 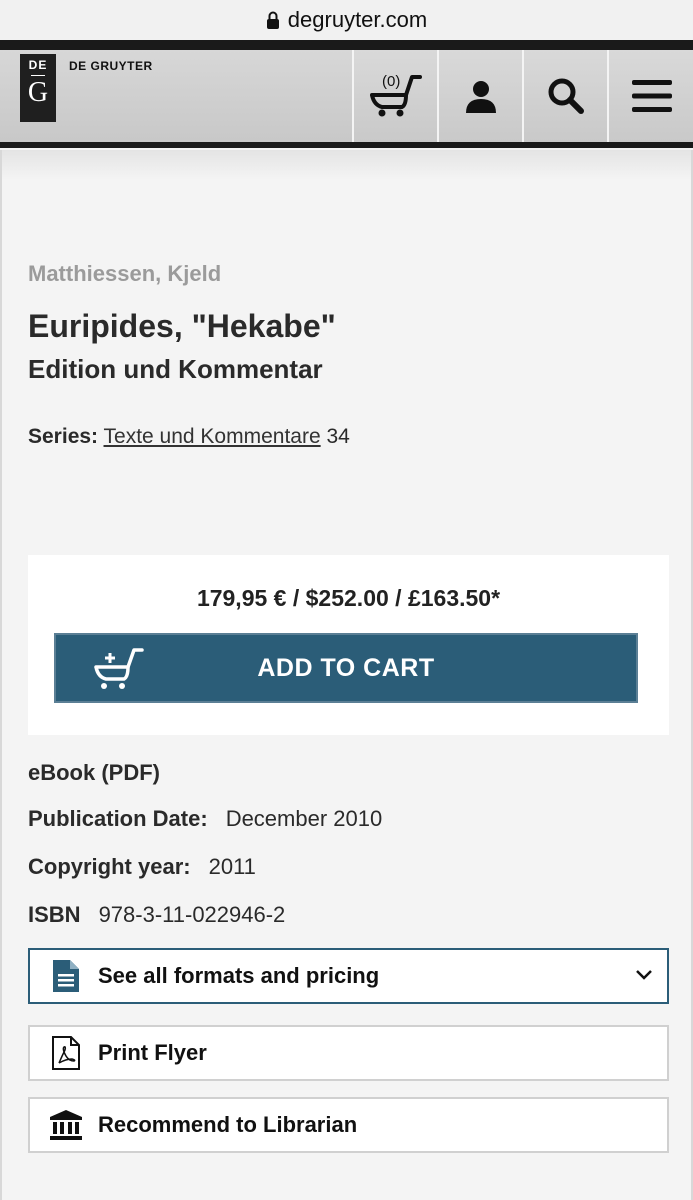 I want to click on isbn: ISBN 978-3-11-022946-2, so click(x=156, y=915).